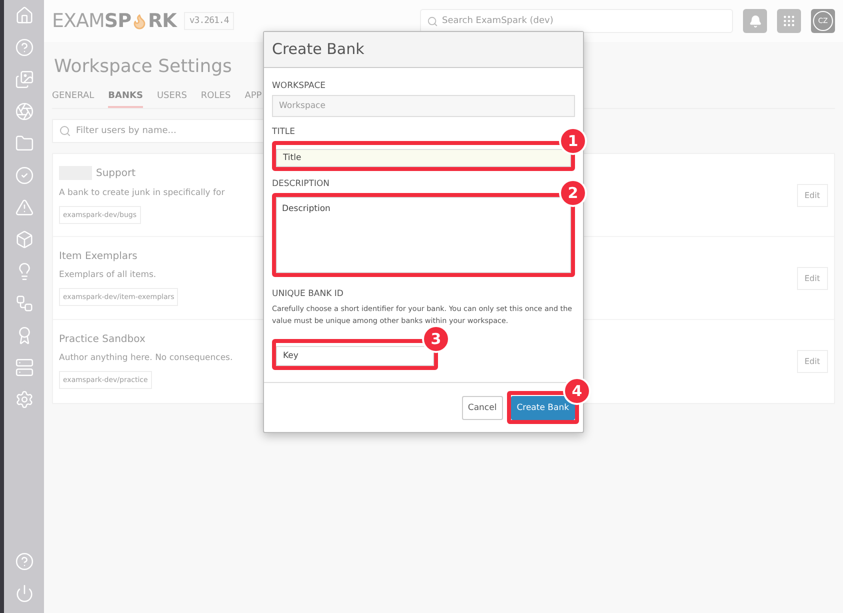  I want to click on bank-description: A bank to create junk in specifically for, so click(142, 193).